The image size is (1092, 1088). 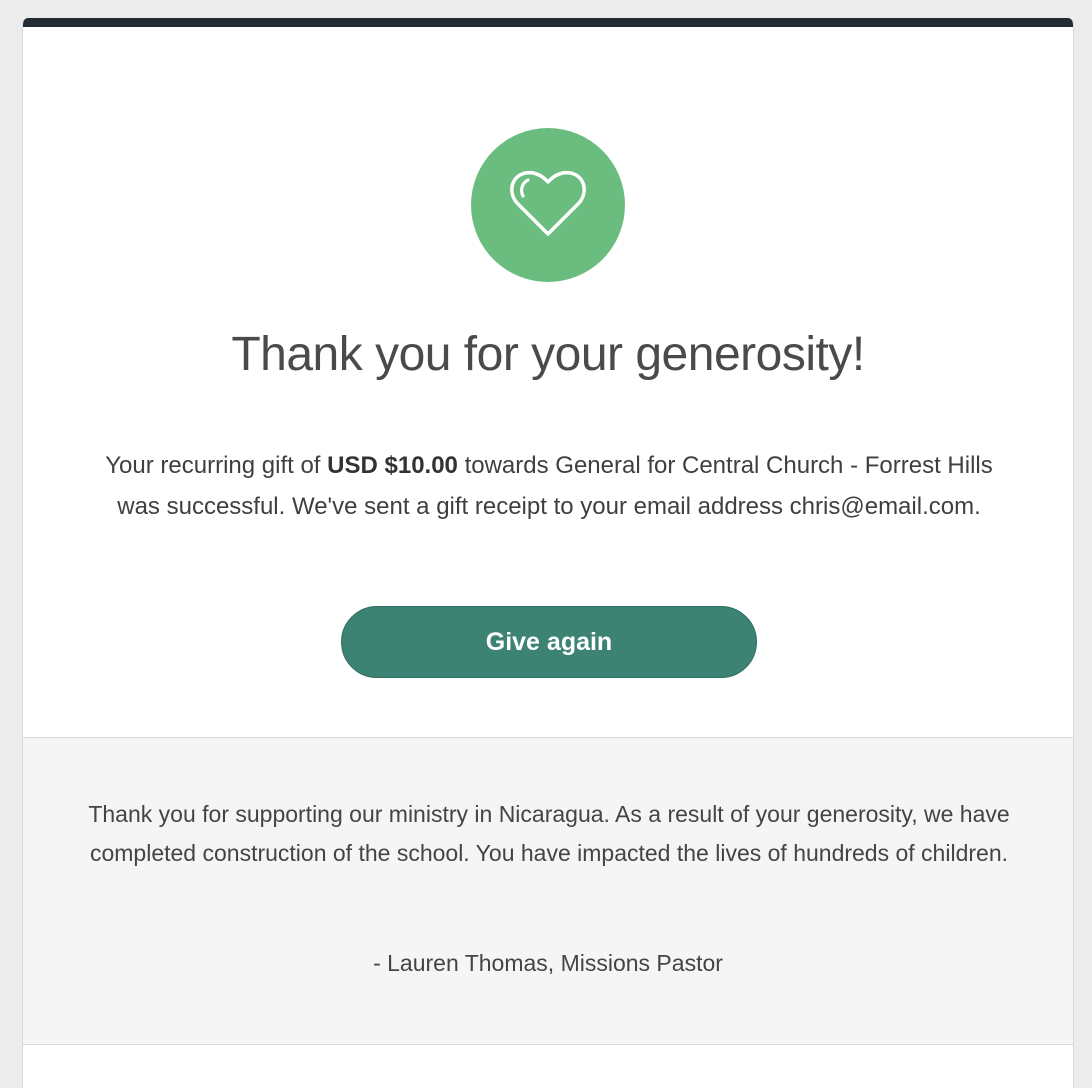 What do you see at coordinates (548, 354) in the screenshot?
I see `page-title: Thank you for your generosity!` at bounding box center [548, 354].